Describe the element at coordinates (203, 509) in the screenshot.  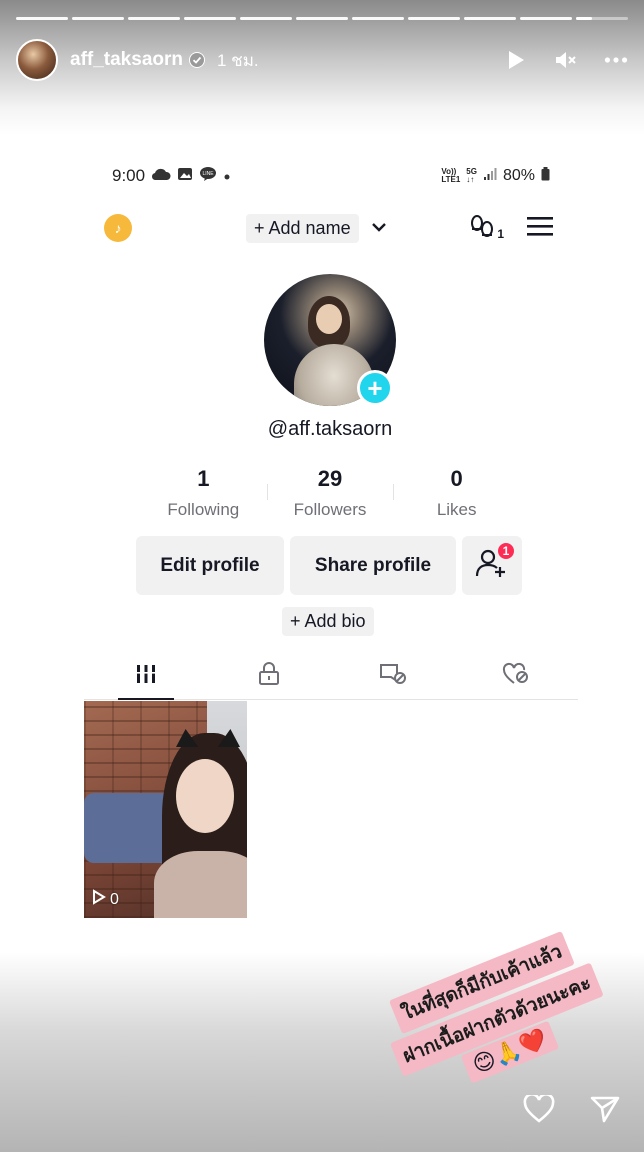
I see `stat-label: Following` at that location.